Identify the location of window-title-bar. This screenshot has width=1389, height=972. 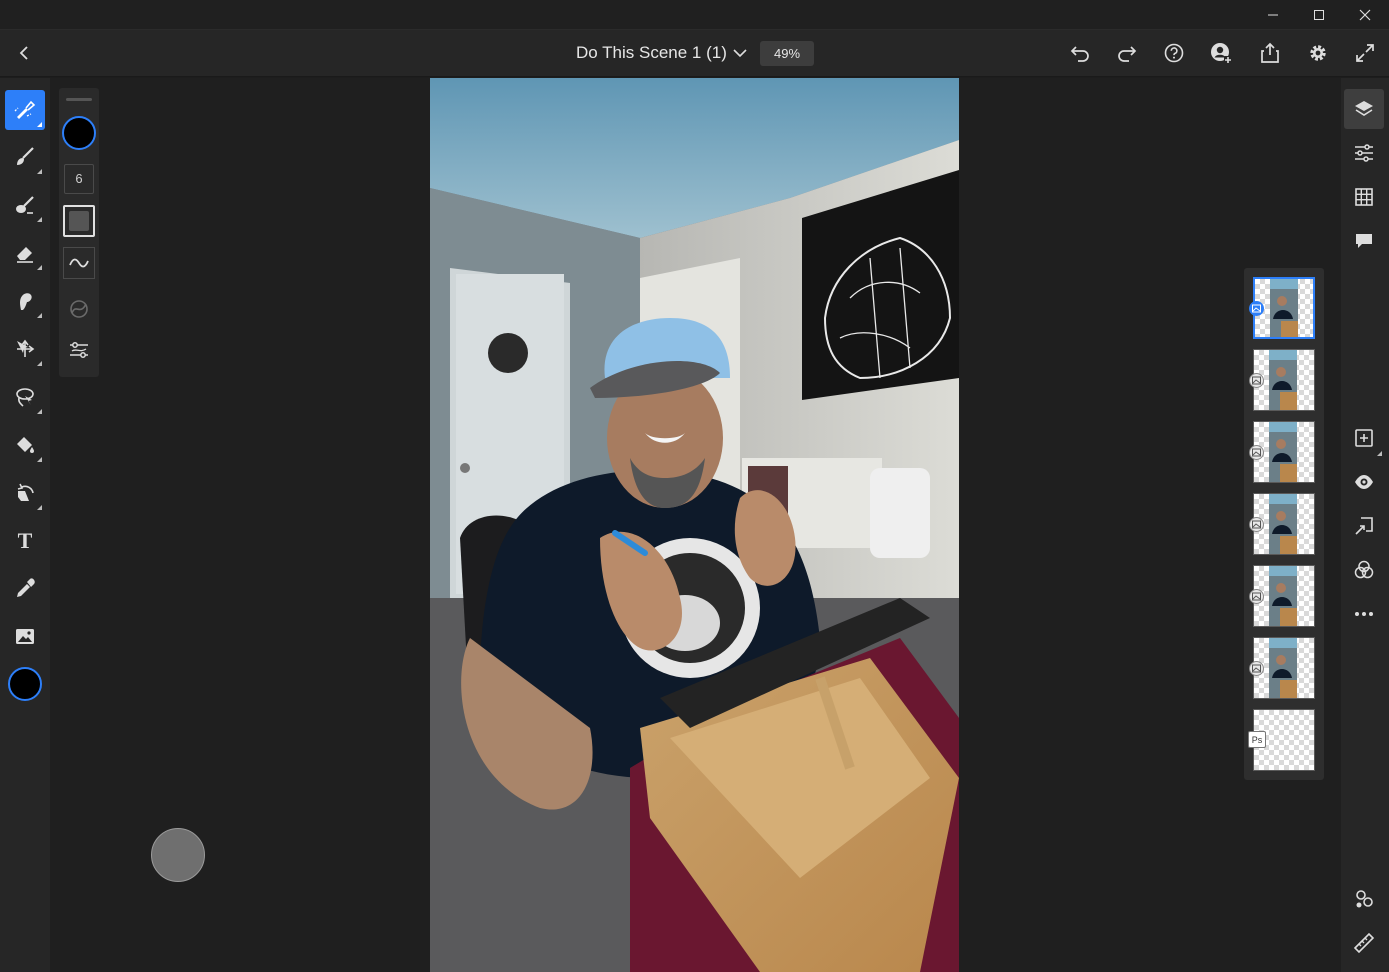
(694, 15).